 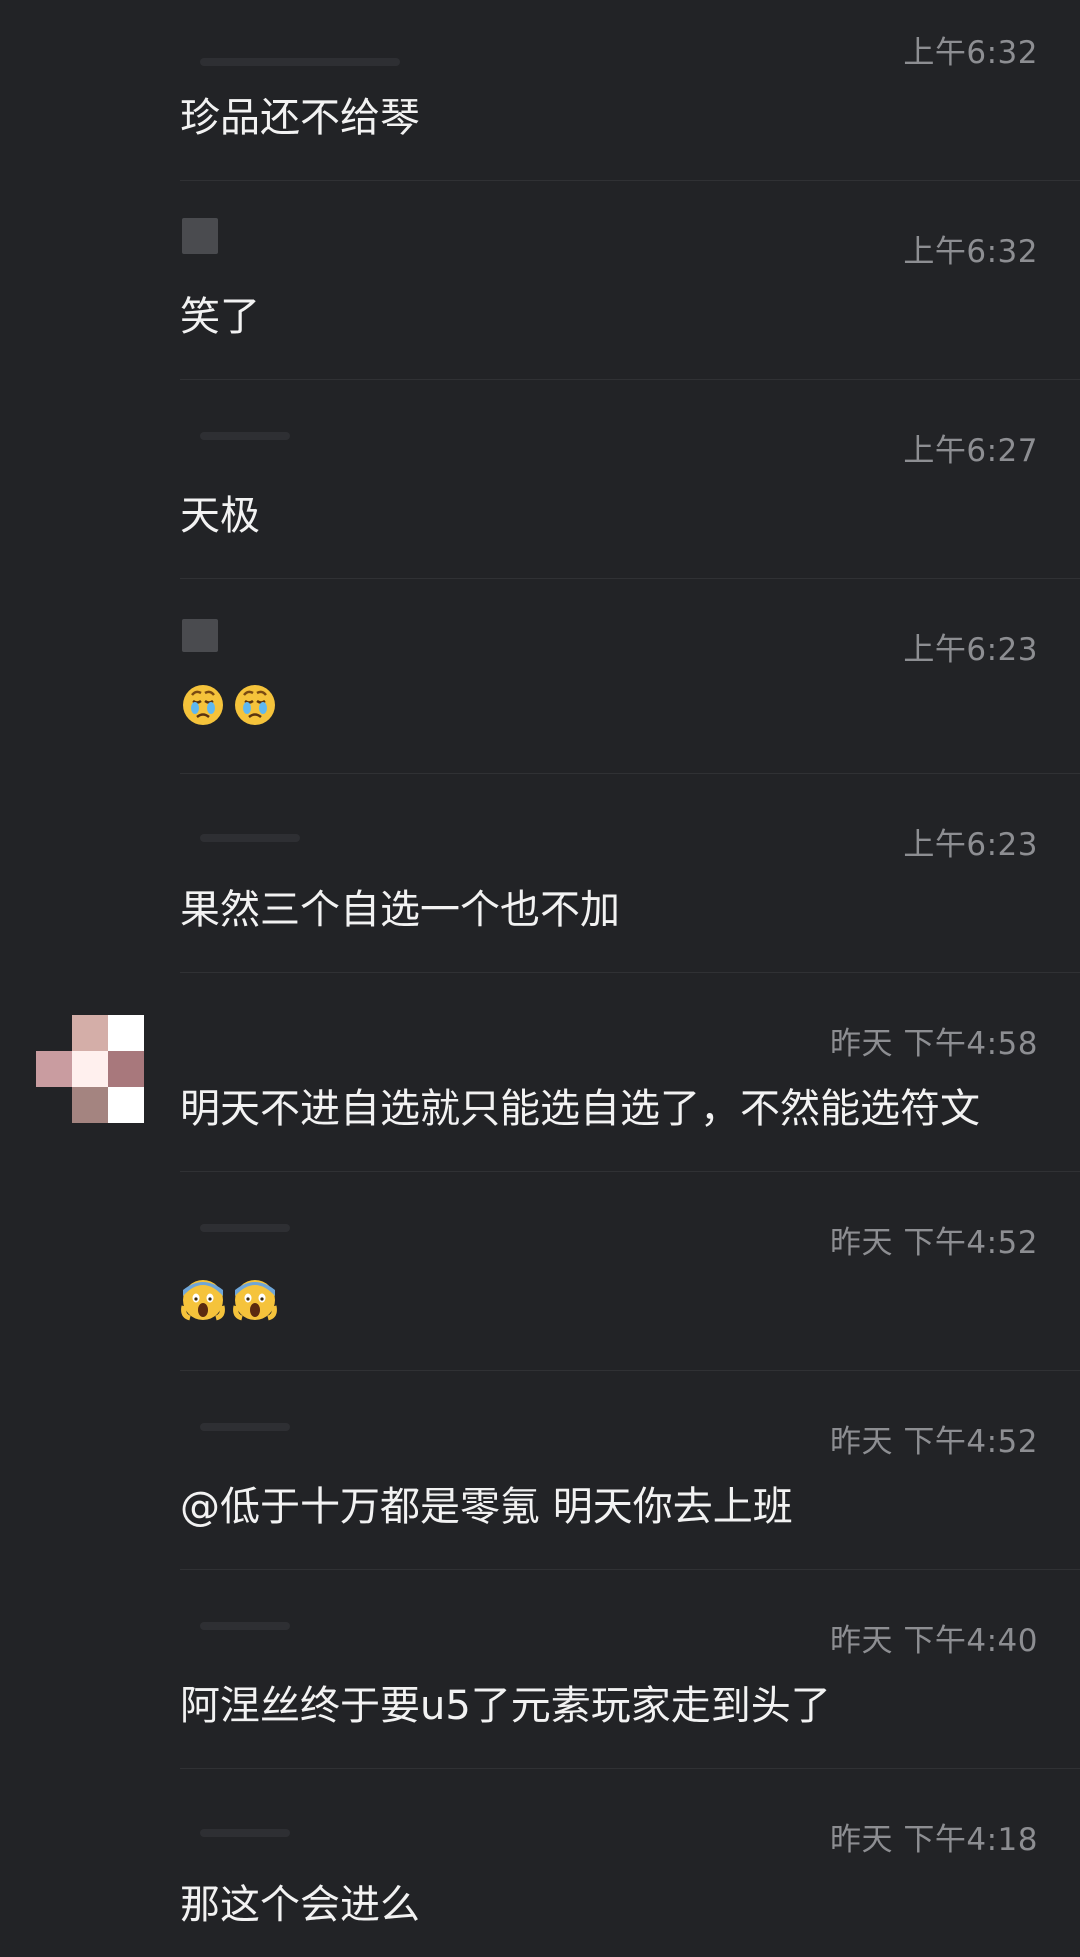 I want to click on message-item: 昨天 下午4:58 明天不进自选就只能选自选了，不然能选符文, so click(x=540, y=1072).